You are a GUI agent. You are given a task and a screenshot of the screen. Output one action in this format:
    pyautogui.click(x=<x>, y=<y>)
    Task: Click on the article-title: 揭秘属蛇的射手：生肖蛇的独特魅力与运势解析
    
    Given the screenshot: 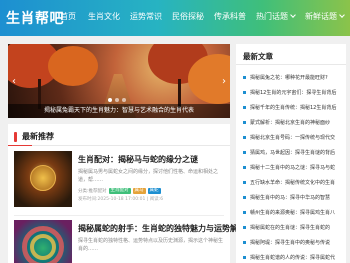 What is the action you would take?
    pyautogui.click(x=162, y=228)
    